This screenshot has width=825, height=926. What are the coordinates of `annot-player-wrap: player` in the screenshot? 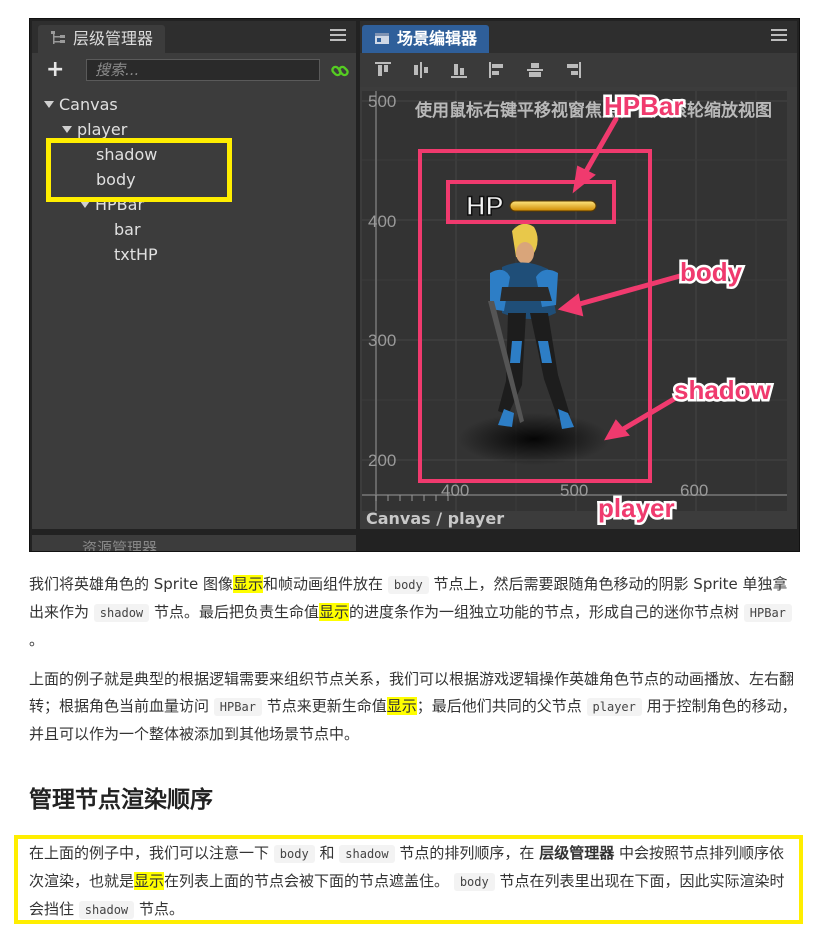 It's located at (637, 508).